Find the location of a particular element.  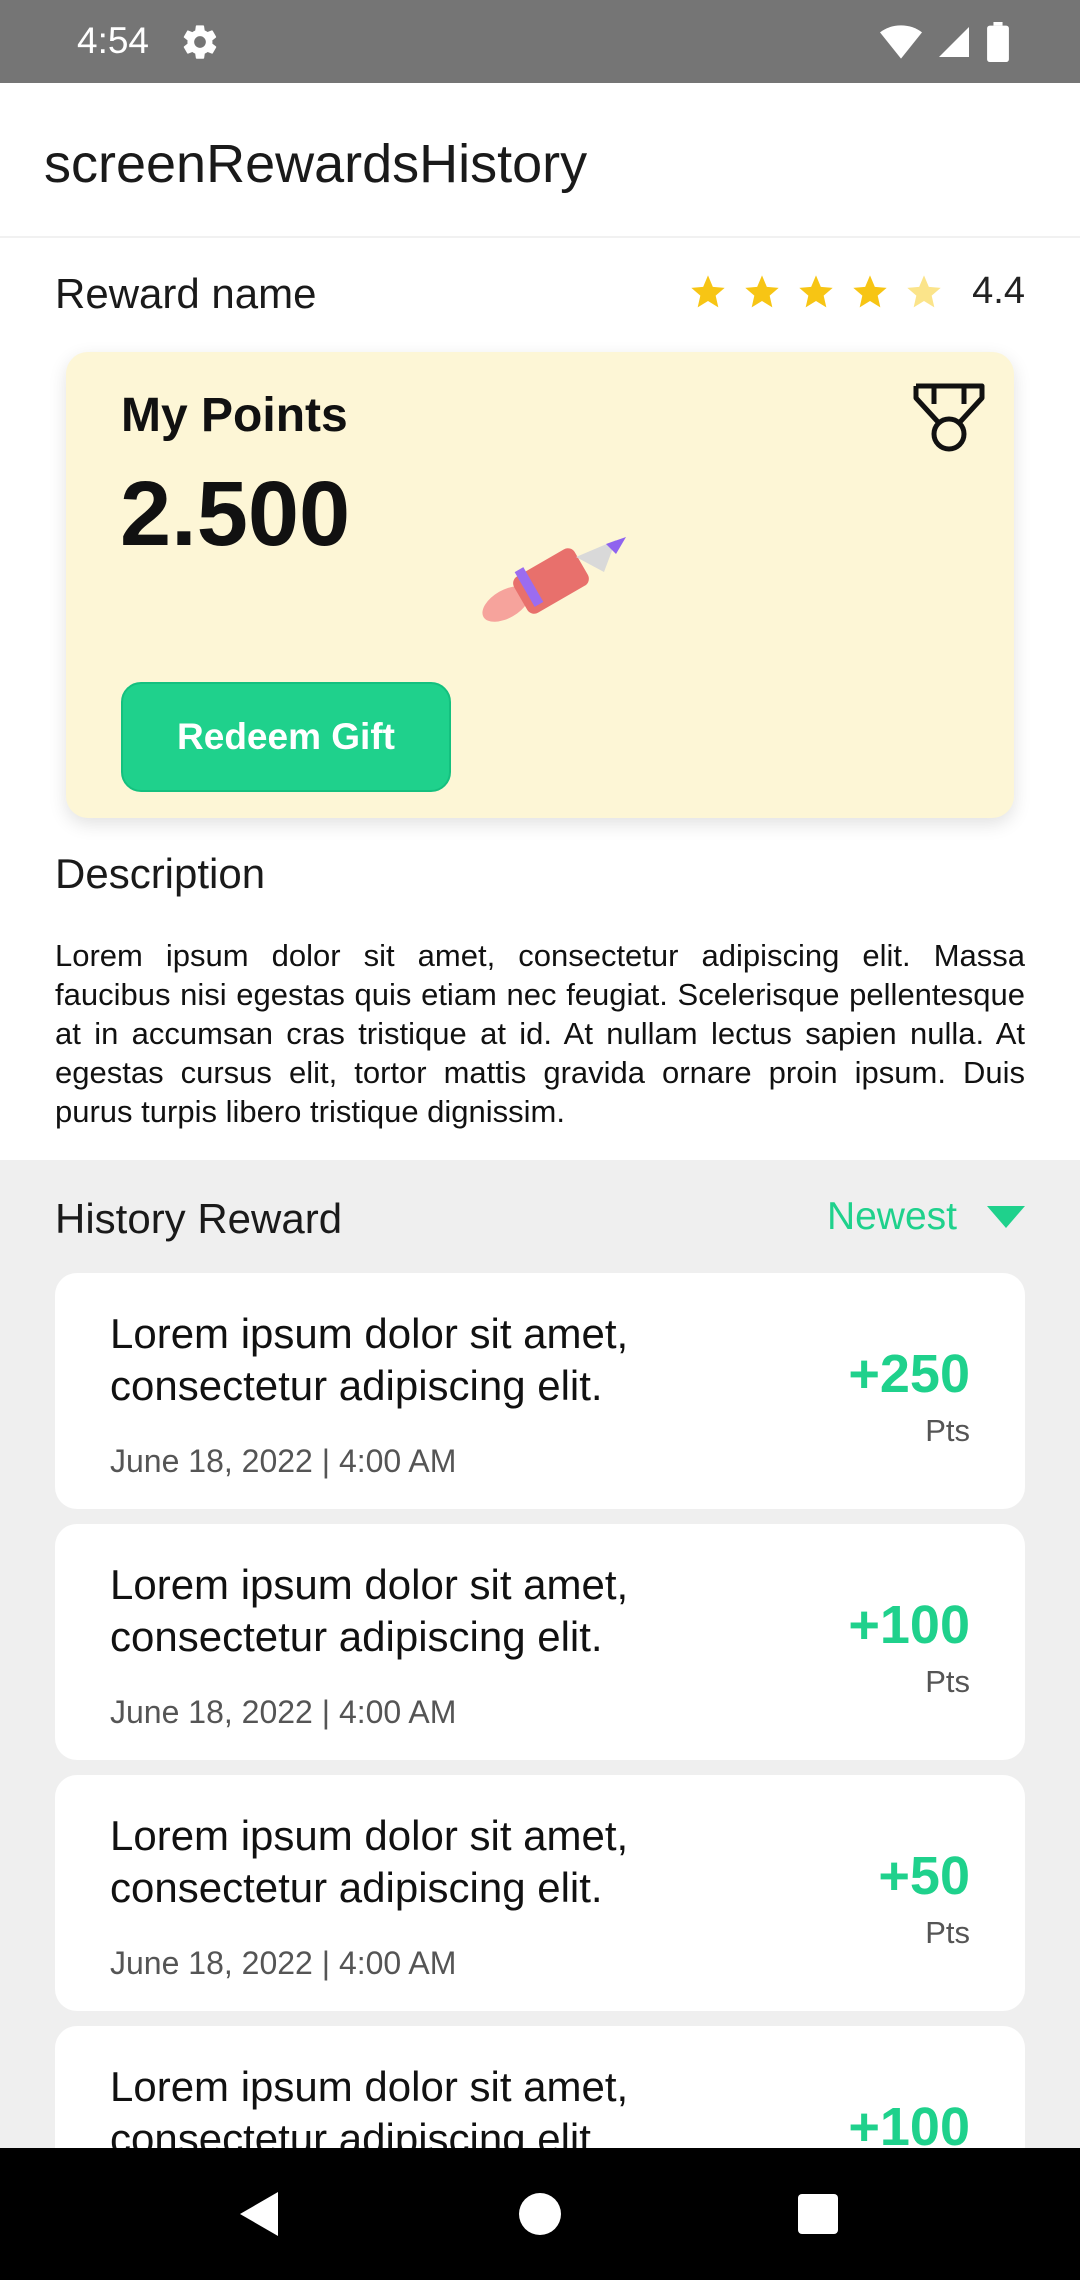

redeem-gift-button: Redeem Gift is located at coordinates (286, 737).